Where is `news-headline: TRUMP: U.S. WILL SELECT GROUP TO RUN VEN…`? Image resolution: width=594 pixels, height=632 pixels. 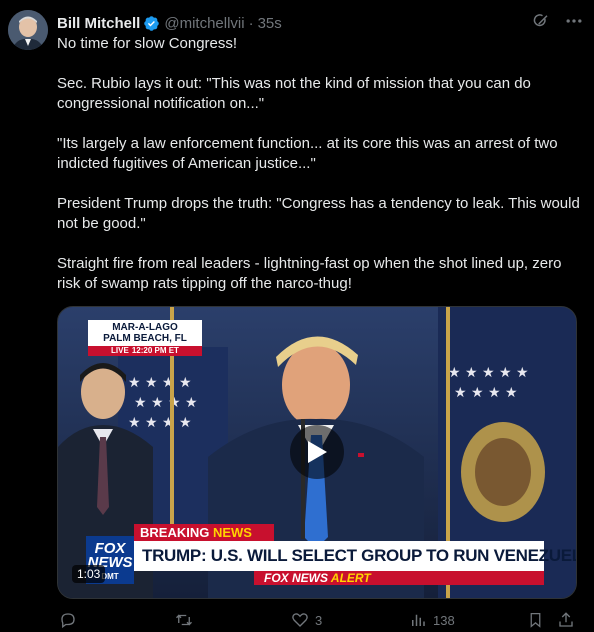 news-headline: TRUMP: U.S. WILL SELECT GROUP TO RUN VEN… is located at coordinates (355, 556).